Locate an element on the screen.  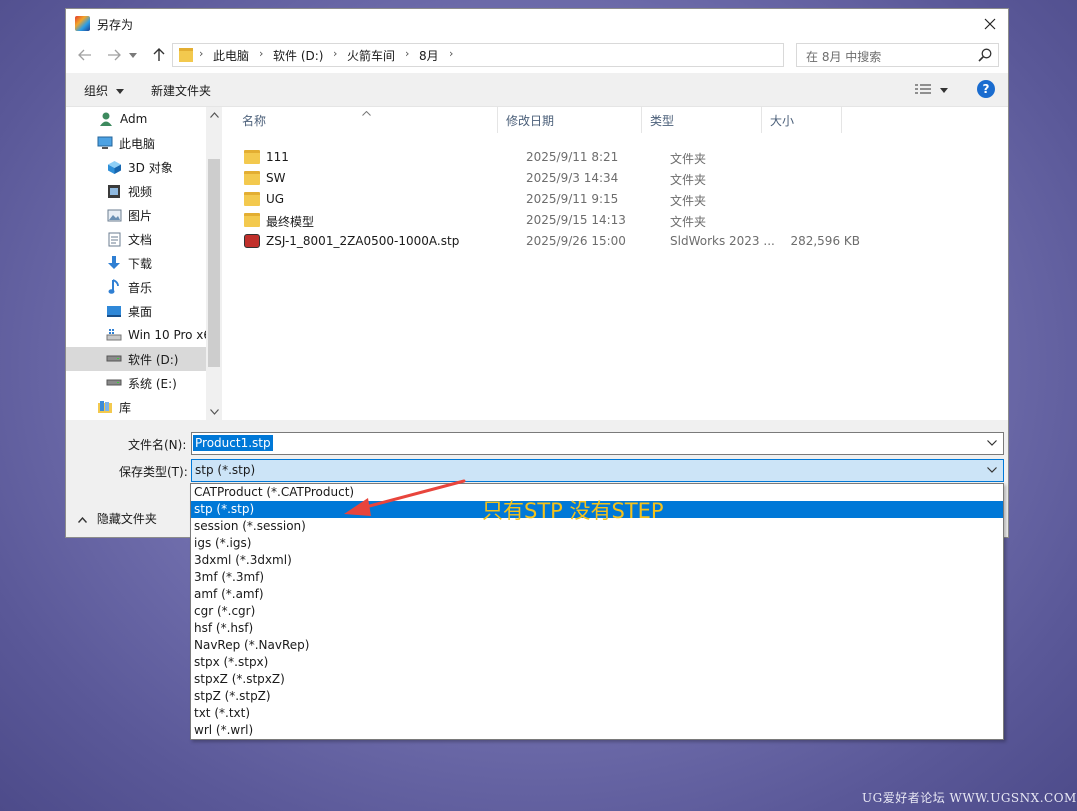
column-date-label: 修改日期 is located at coordinates (530, 120).